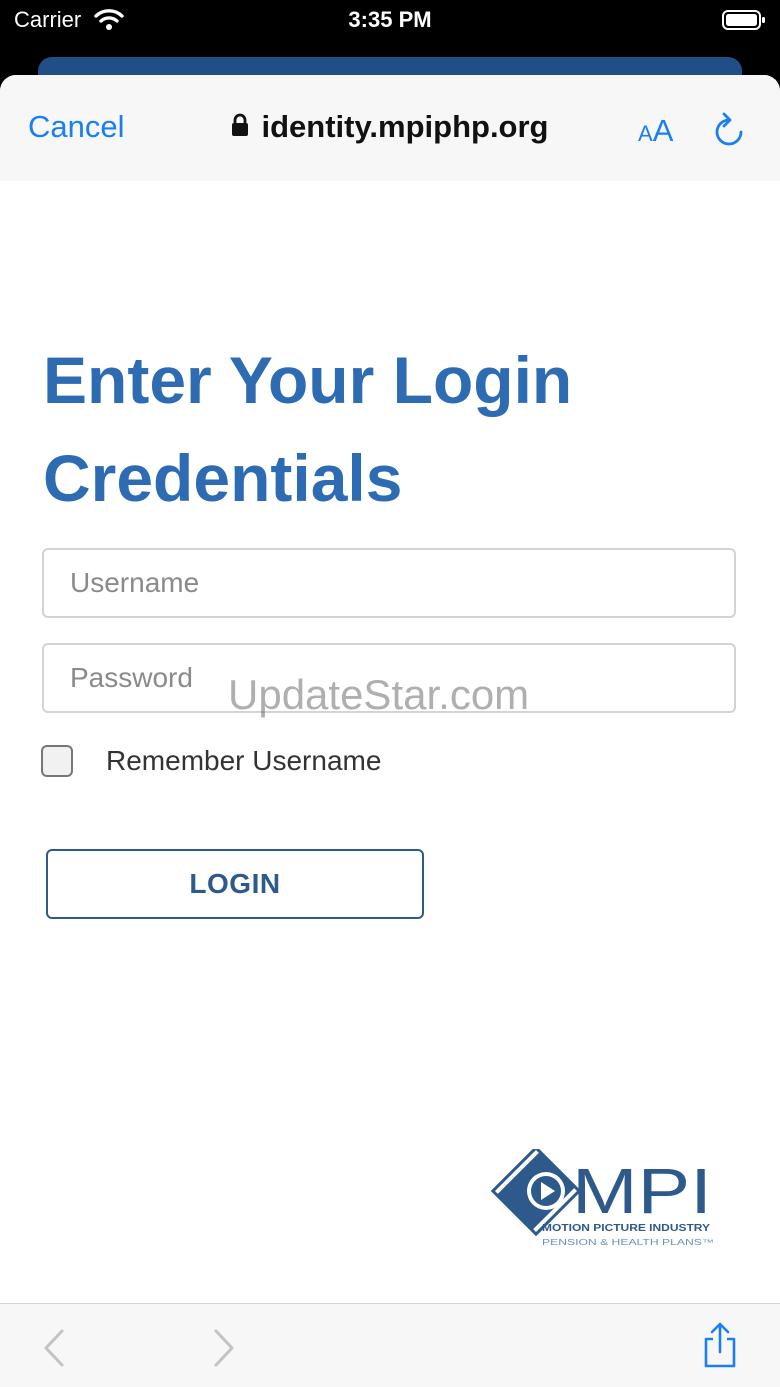 The height and width of the screenshot is (1387, 780). I want to click on page-title: Enter Your Login Credentials, so click(308, 429).